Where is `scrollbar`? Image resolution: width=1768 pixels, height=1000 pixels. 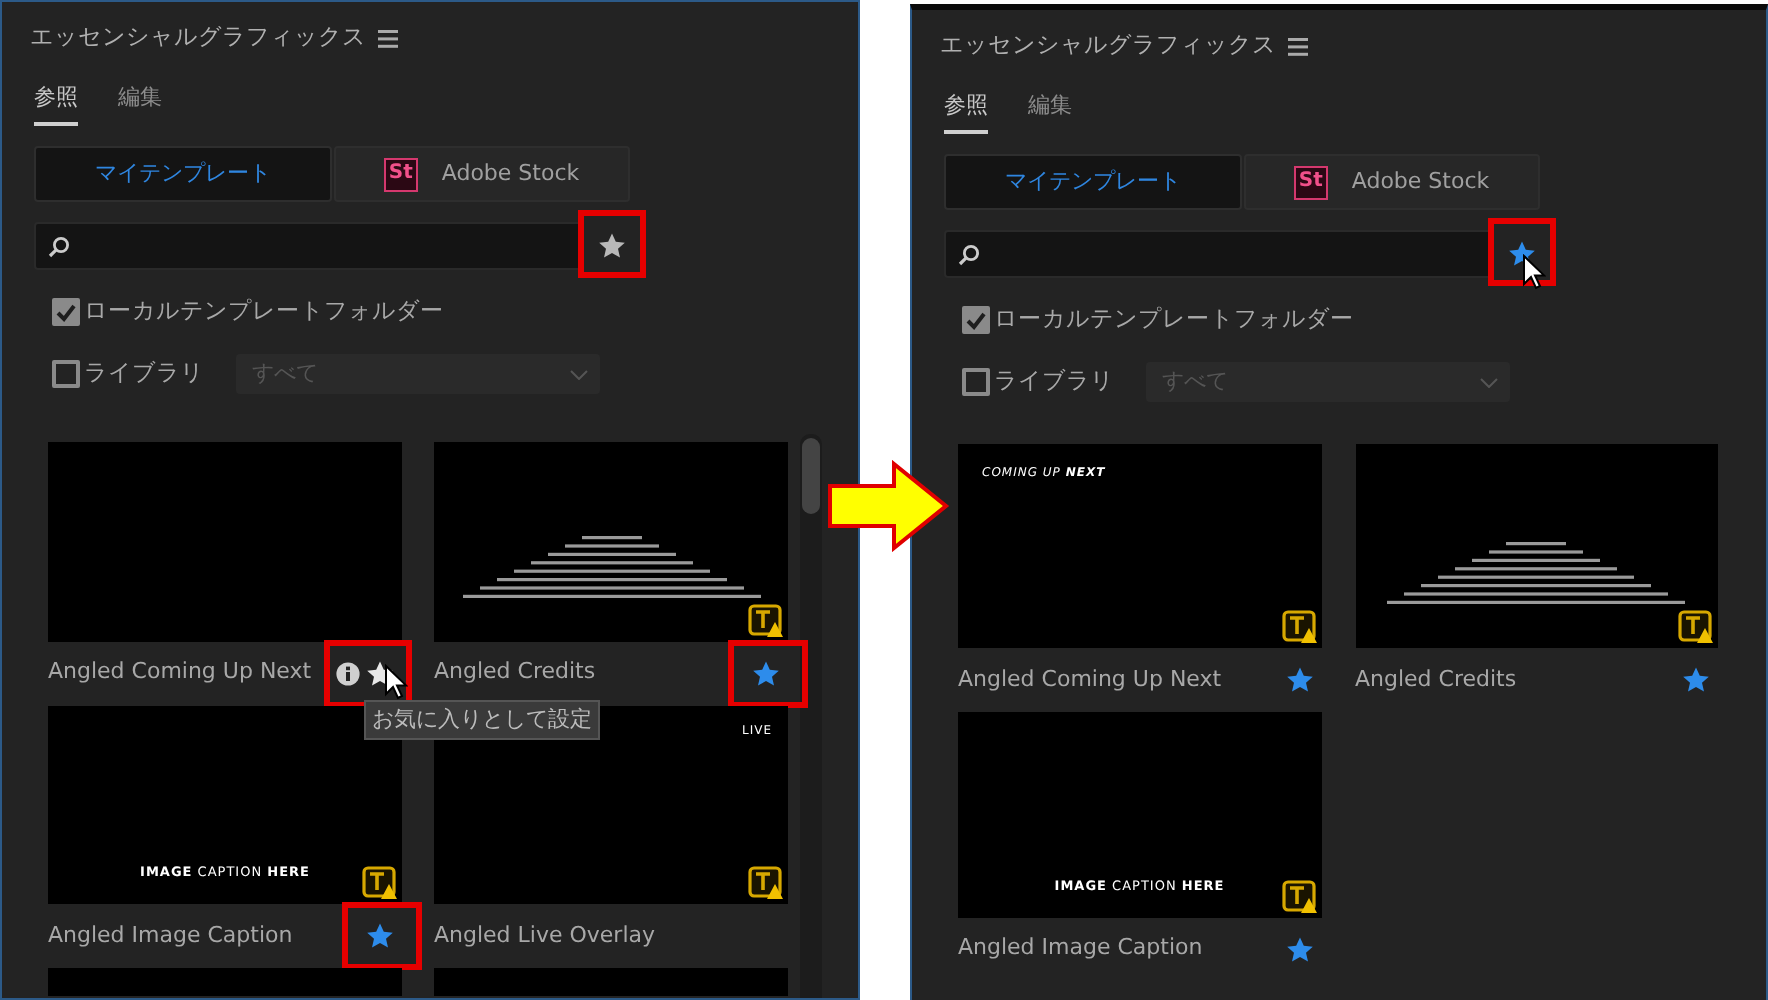 scrollbar is located at coordinates (811, 716).